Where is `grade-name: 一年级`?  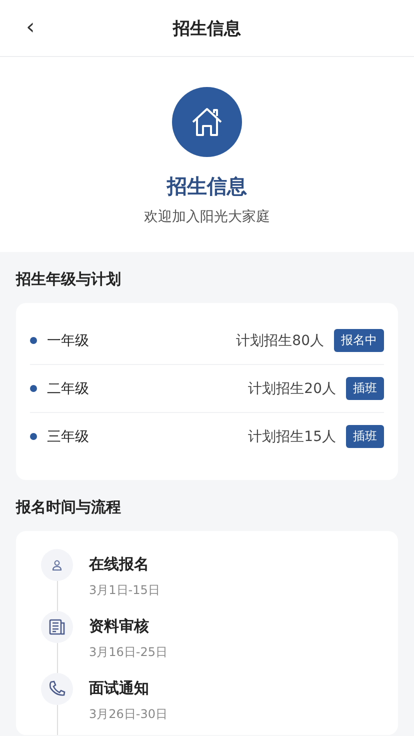
grade-name: 一年级 is located at coordinates (68, 341).